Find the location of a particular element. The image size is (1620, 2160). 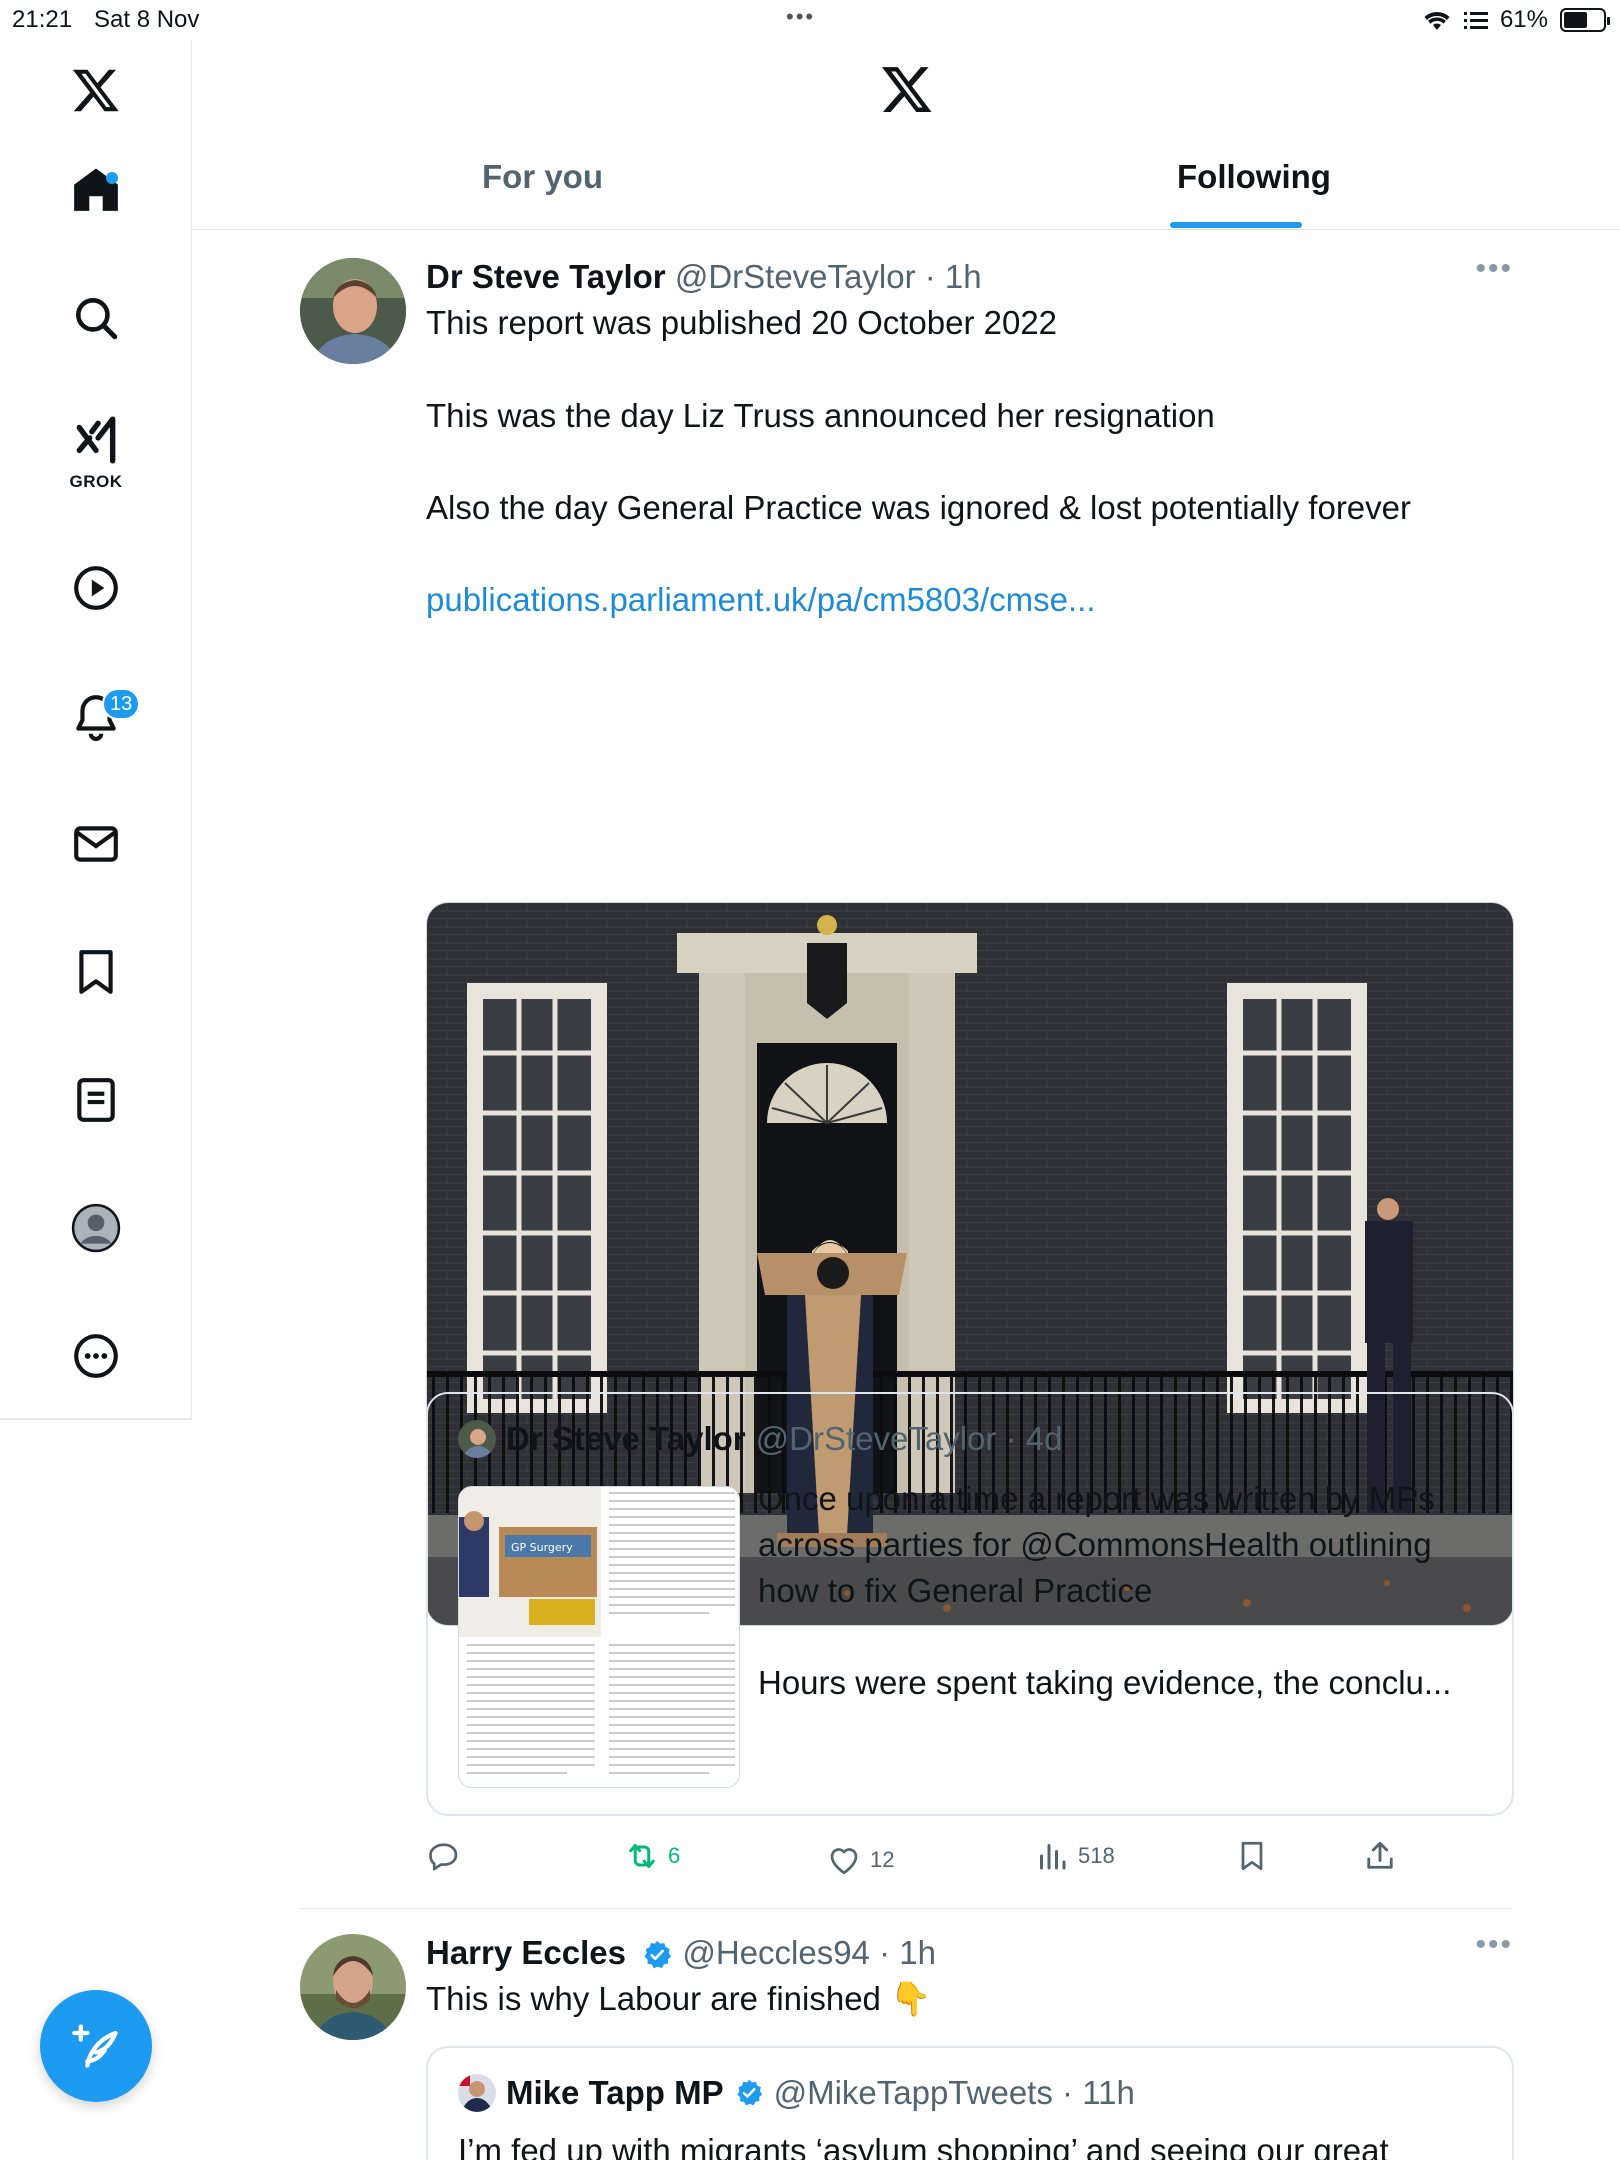

views-chart-icon is located at coordinates (1053, 1857).